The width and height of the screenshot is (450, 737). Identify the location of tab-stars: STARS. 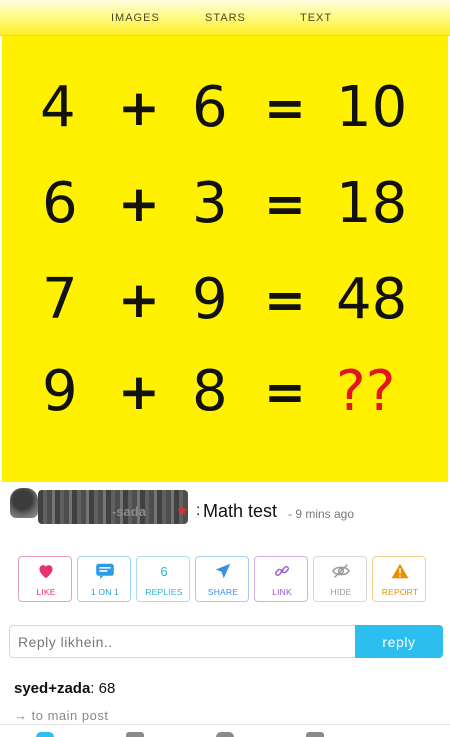
(225, 18).